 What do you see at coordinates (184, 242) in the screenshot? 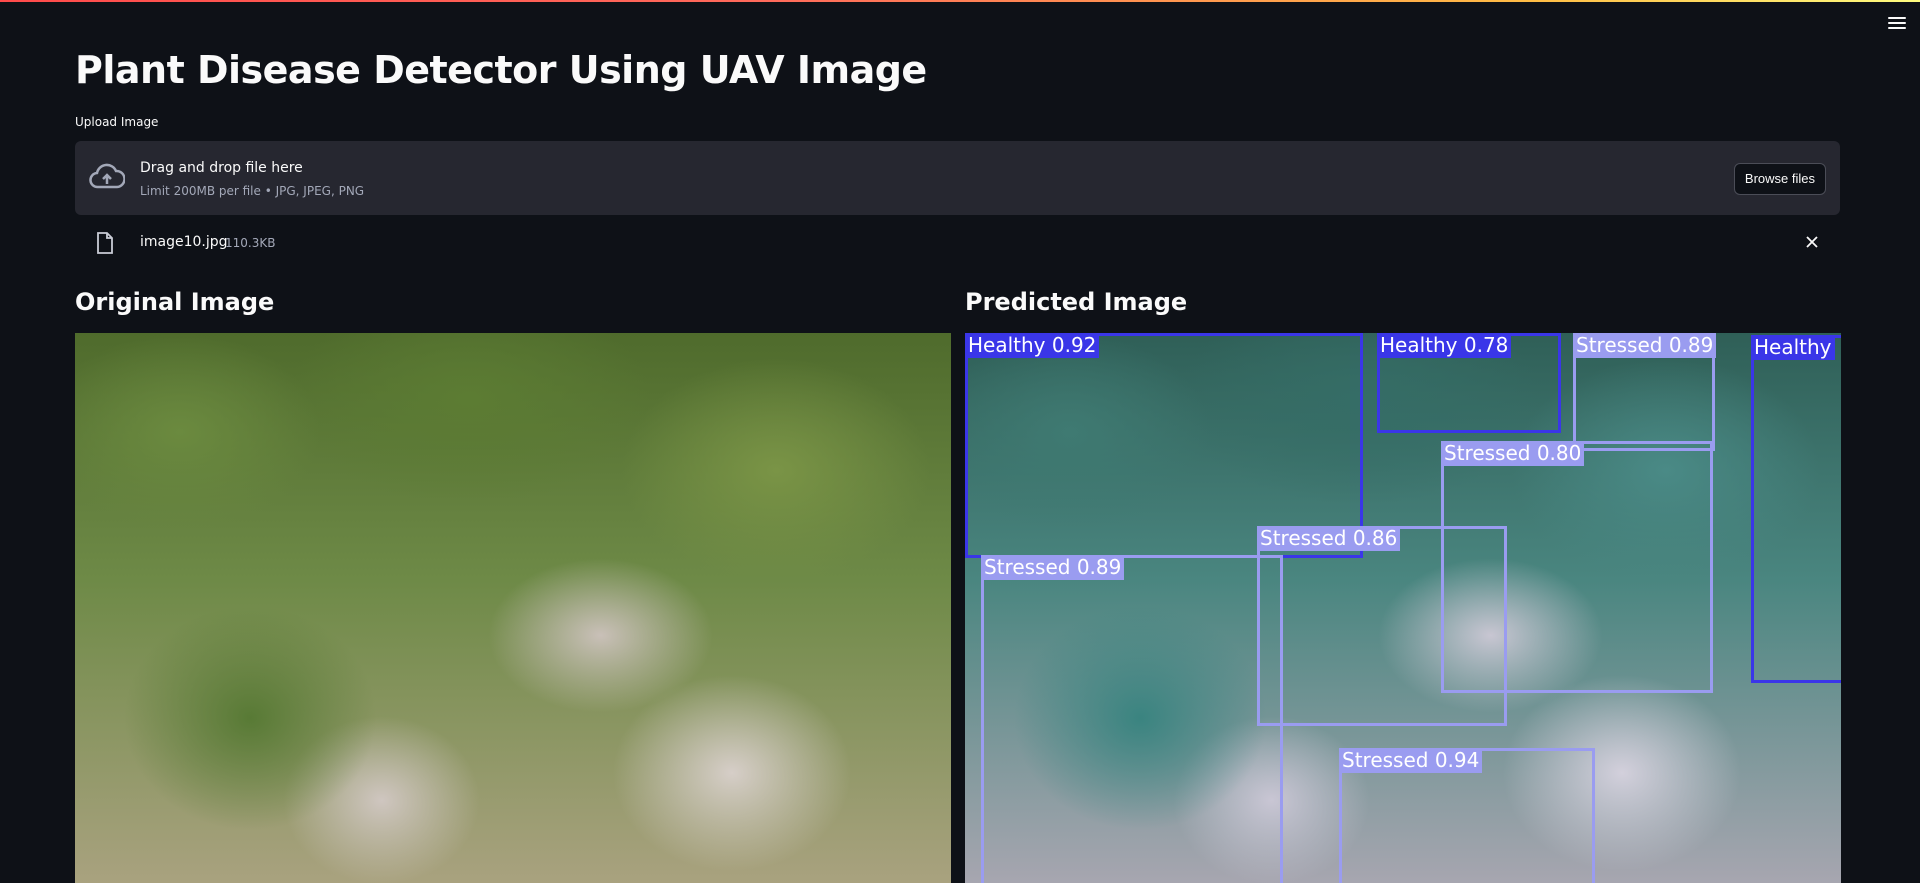
I see `file-name: image10.jpg` at bounding box center [184, 242].